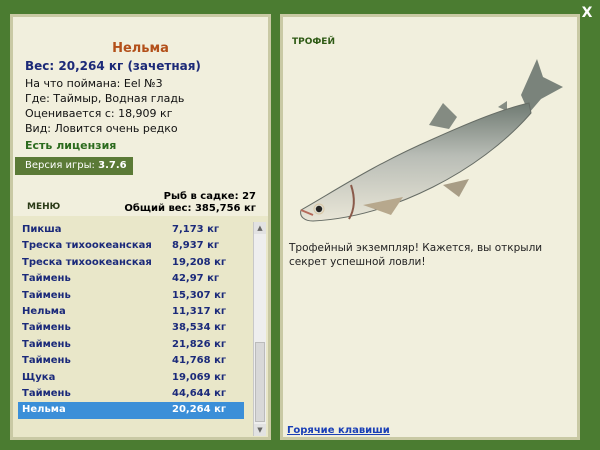 The height and width of the screenshot is (450, 600). Describe the element at coordinates (259, 329) in the screenshot. I see `scrollbar: ▲ ▼` at that location.